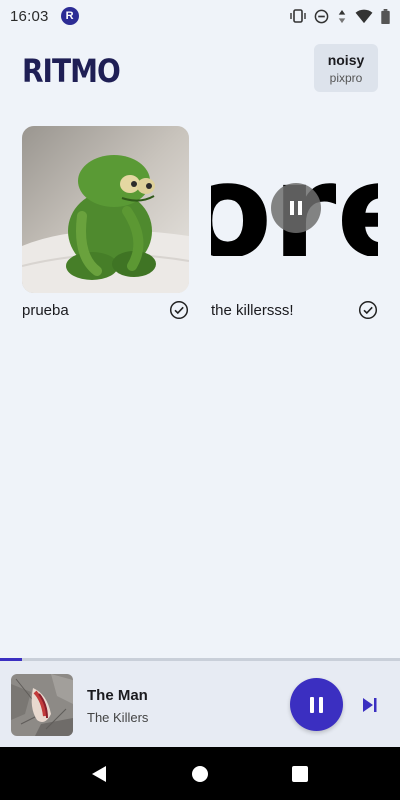 The height and width of the screenshot is (800, 400). I want to click on track-artist: The Killers, so click(118, 717).